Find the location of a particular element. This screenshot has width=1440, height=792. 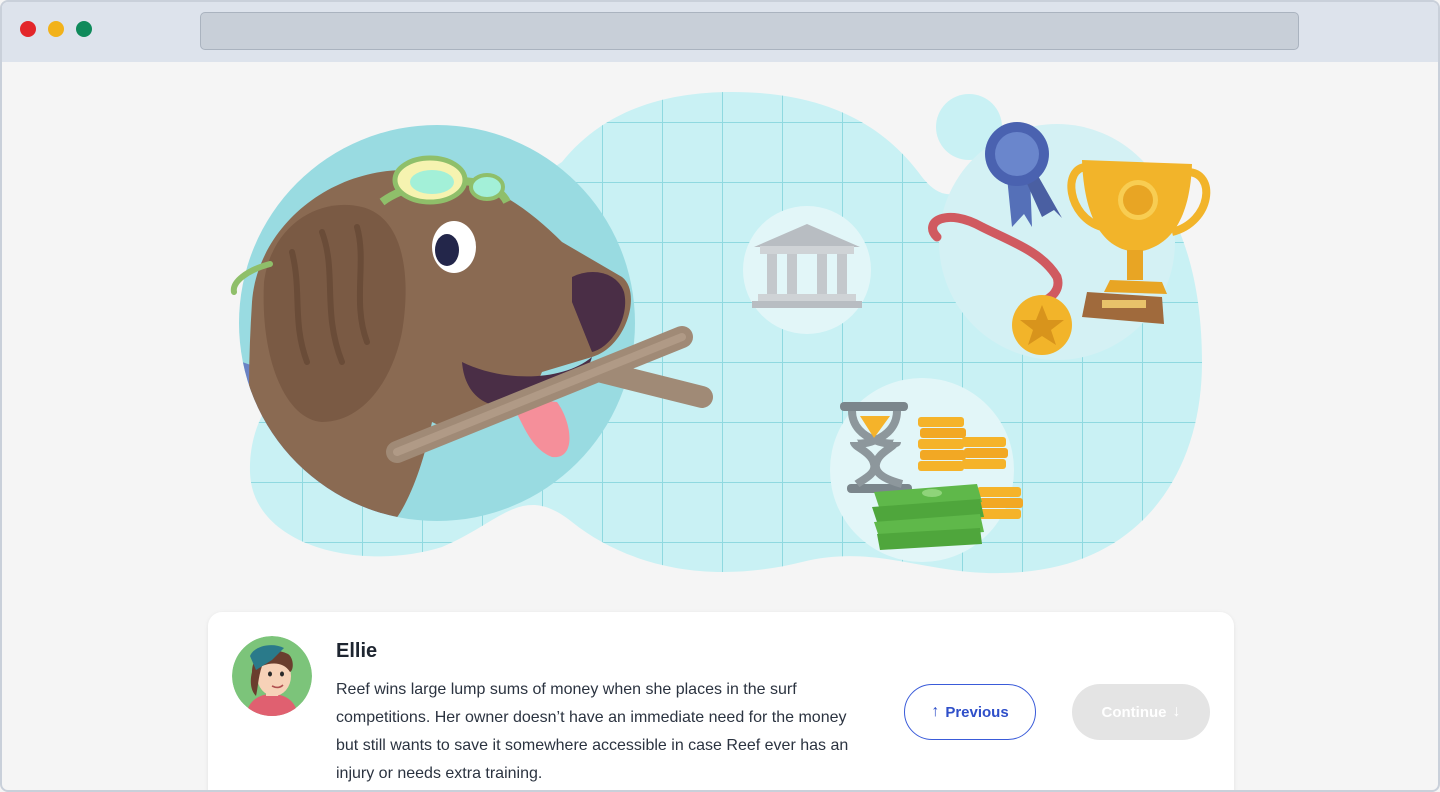

arrow-up-icon: ↑ is located at coordinates (935, 711).